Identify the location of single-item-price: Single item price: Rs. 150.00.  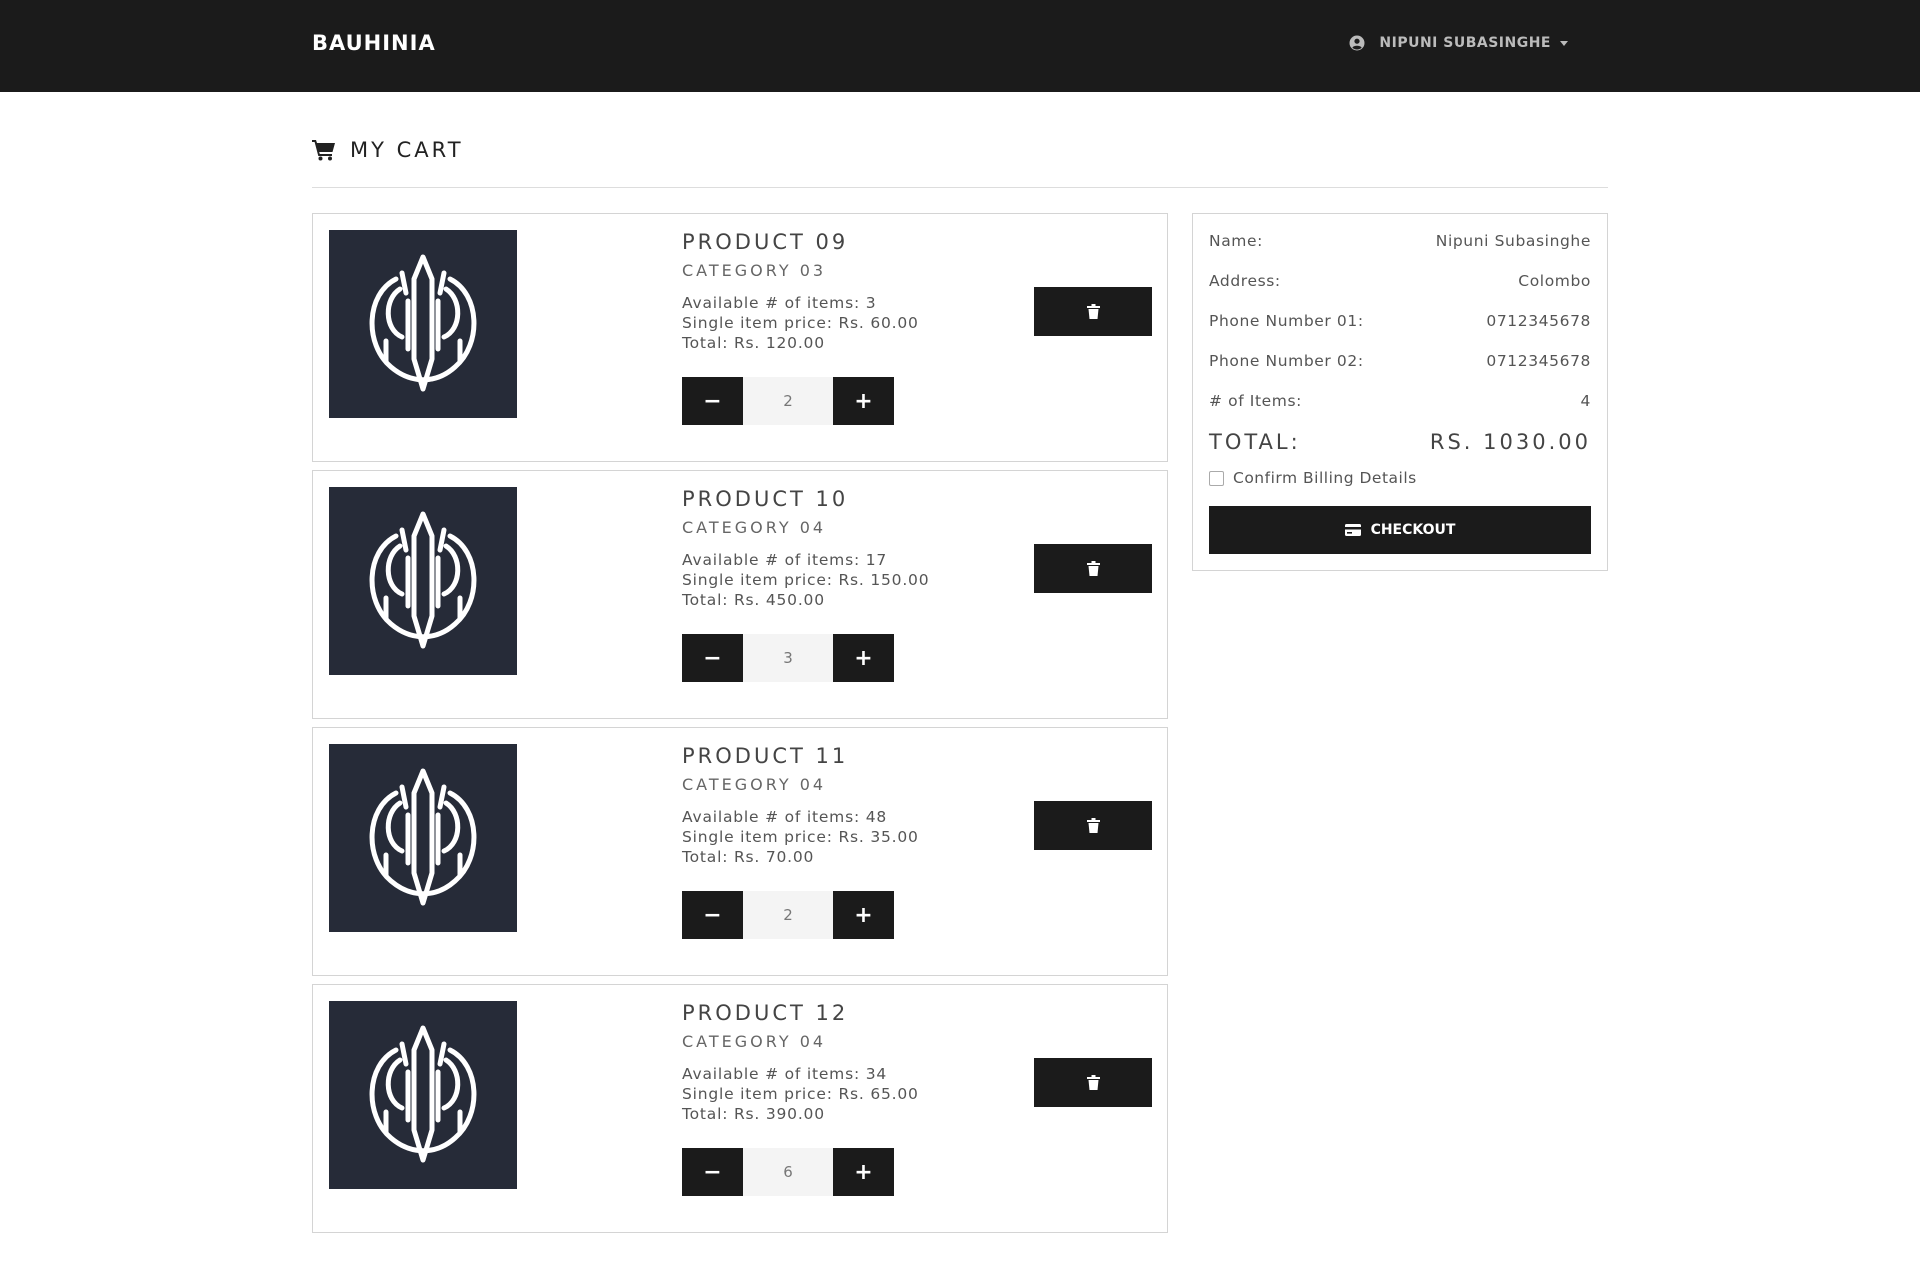
(806, 580).